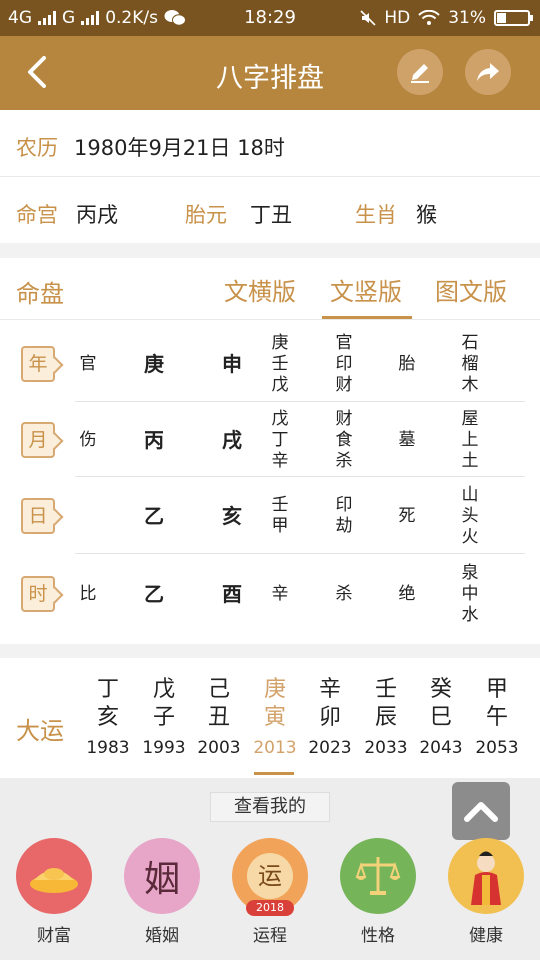 The height and width of the screenshot is (960, 540). Describe the element at coordinates (280, 593) in the screenshot. I see `pillar-canggan: 辛` at that location.